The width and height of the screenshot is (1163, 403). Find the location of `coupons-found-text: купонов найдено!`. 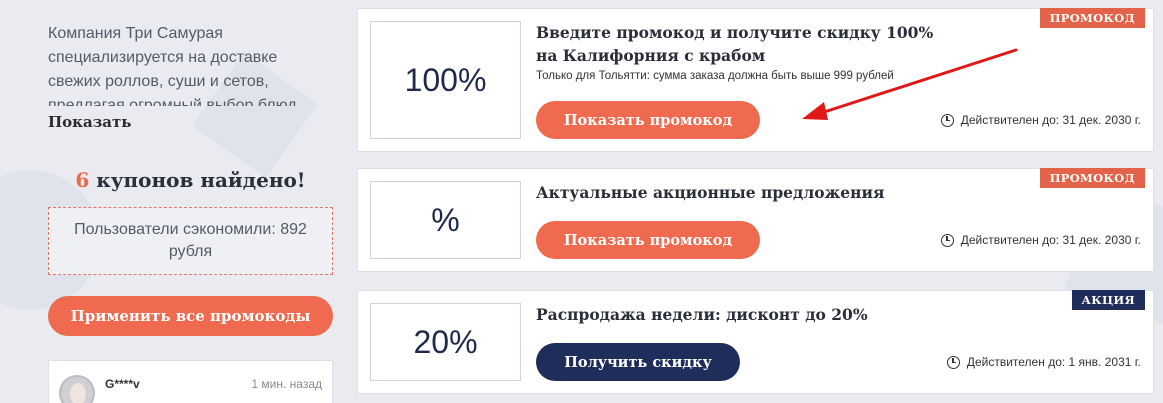

coupons-found-text: купонов найдено! is located at coordinates (197, 180).